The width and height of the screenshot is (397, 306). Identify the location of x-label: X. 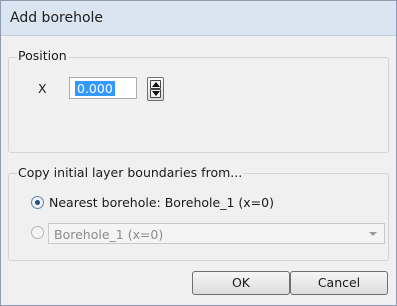
(42, 88).